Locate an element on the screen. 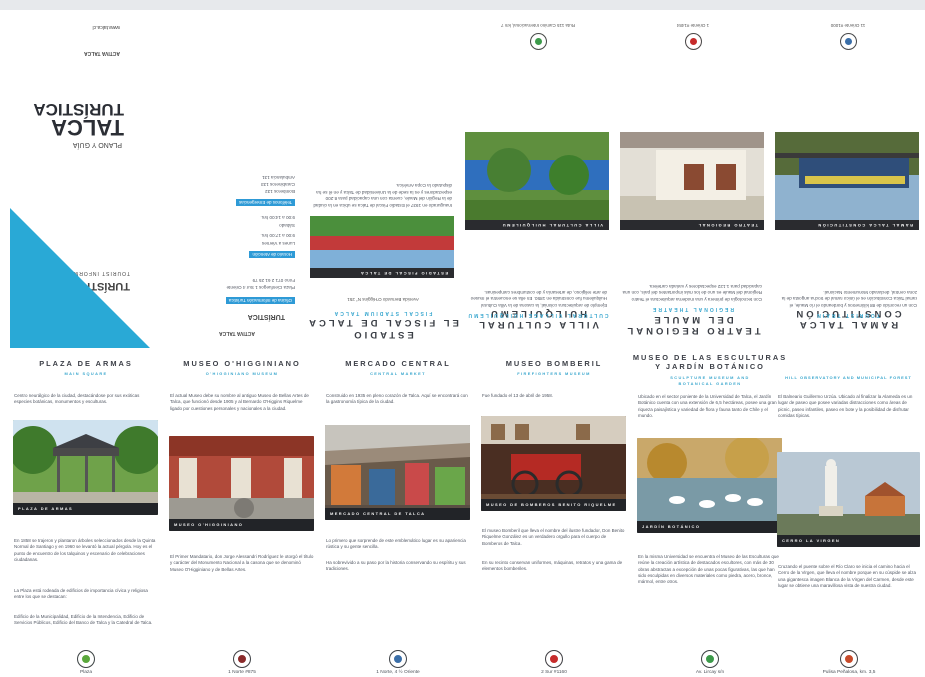 This screenshot has width=925, height=677. photo-plaza-de-armas: PLAZA DE ARMAS is located at coordinates (85, 467).